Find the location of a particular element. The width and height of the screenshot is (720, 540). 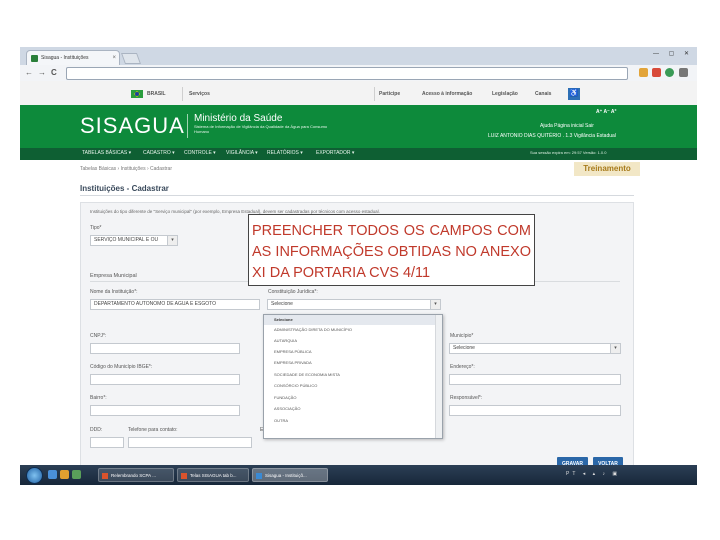

nome-label: Nome da Instituição*: is located at coordinates (114, 292).